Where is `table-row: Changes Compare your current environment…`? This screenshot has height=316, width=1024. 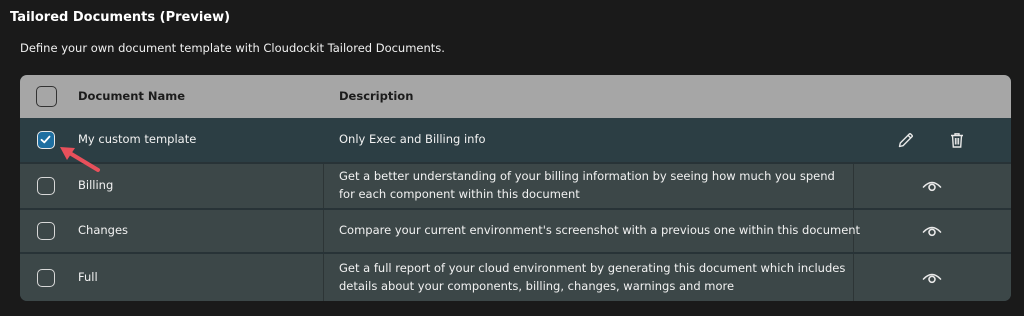
table-row: Changes Compare your current environment… is located at coordinates (515, 230).